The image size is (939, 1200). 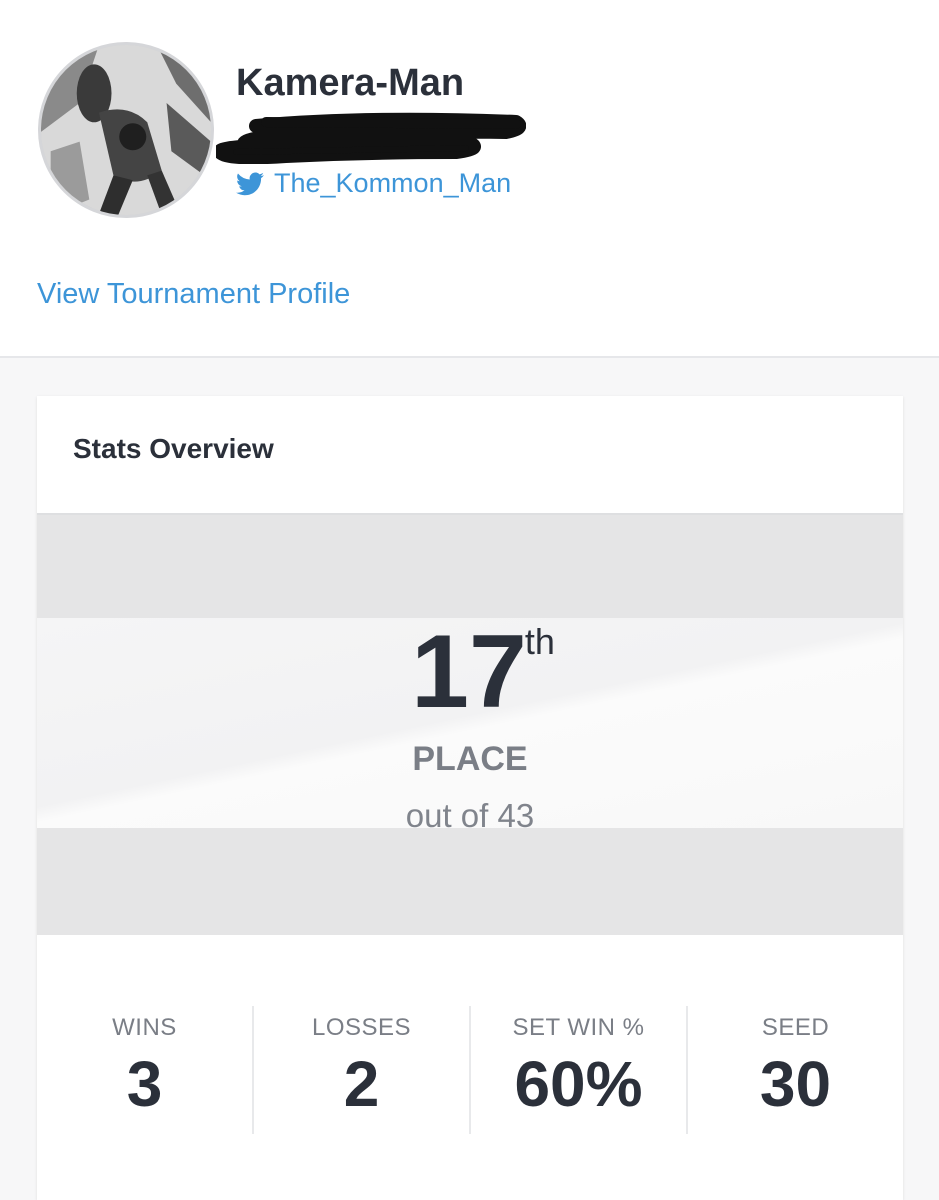 I want to click on stat-value: 2, so click(x=361, y=1084).